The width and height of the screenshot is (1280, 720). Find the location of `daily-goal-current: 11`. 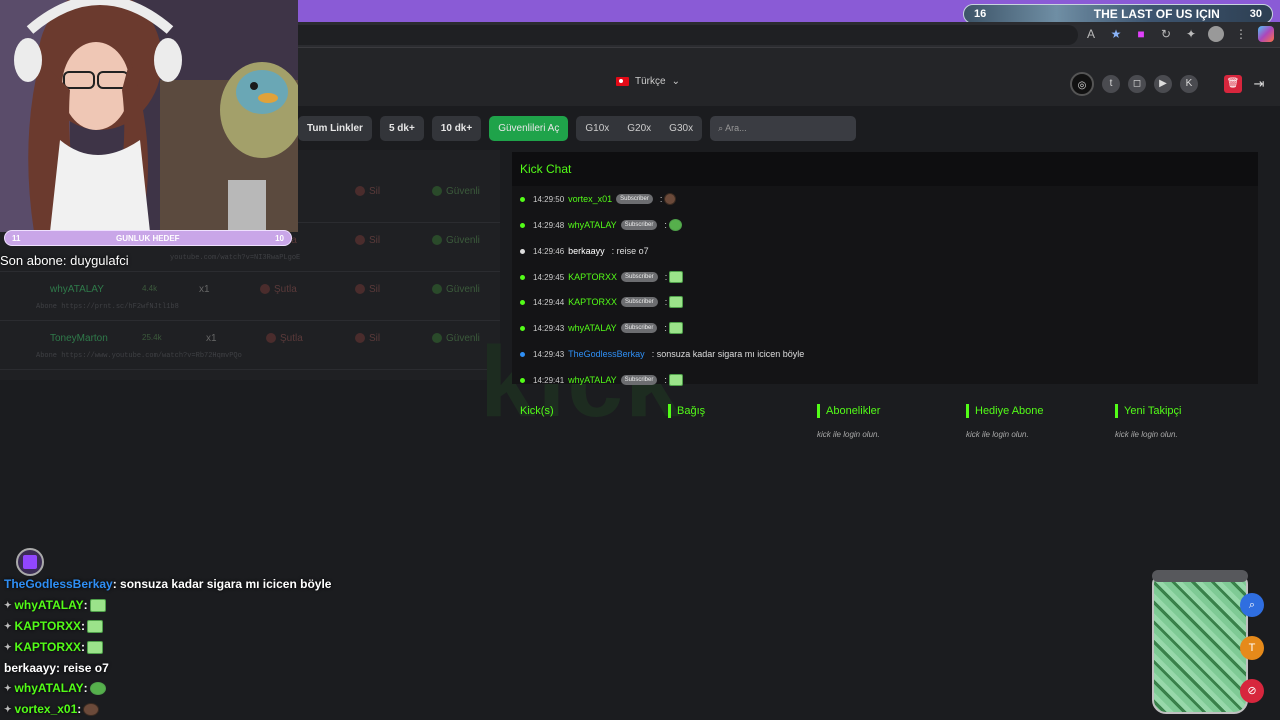

daily-goal-current: 11 is located at coordinates (16, 238).